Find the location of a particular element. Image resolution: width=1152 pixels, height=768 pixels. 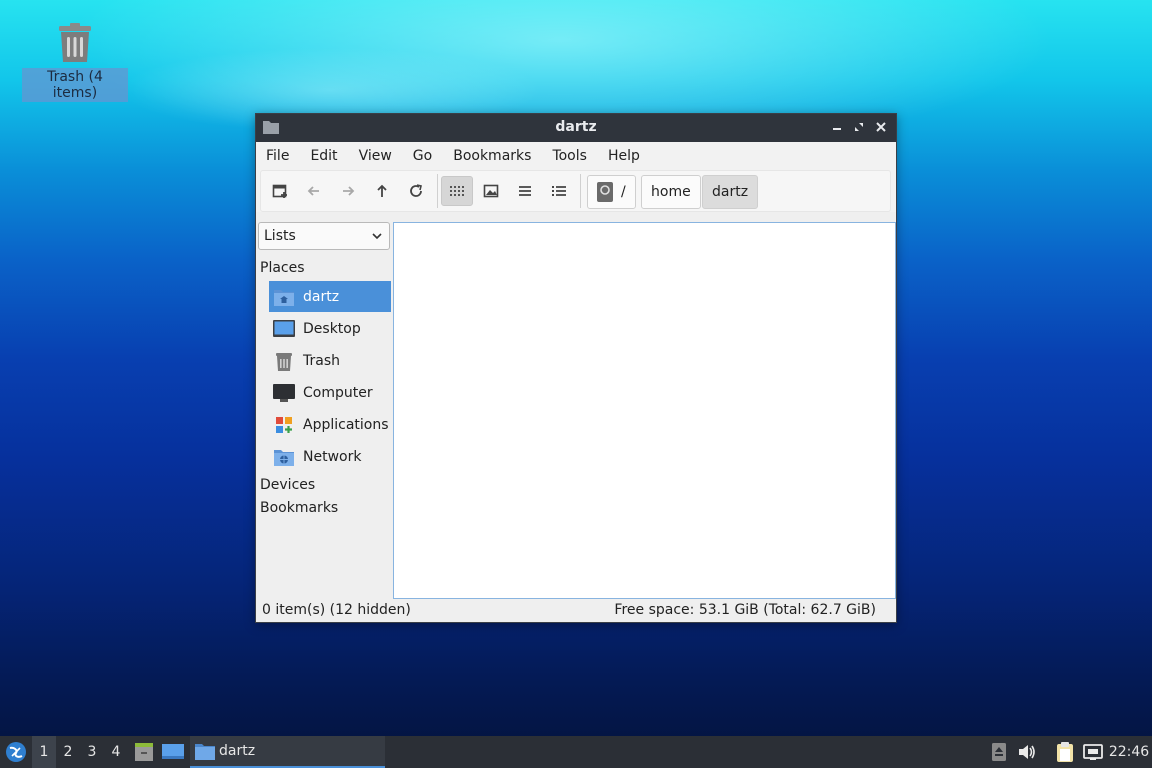

sidebar-item-network: Network is located at coordinates (330, 456).